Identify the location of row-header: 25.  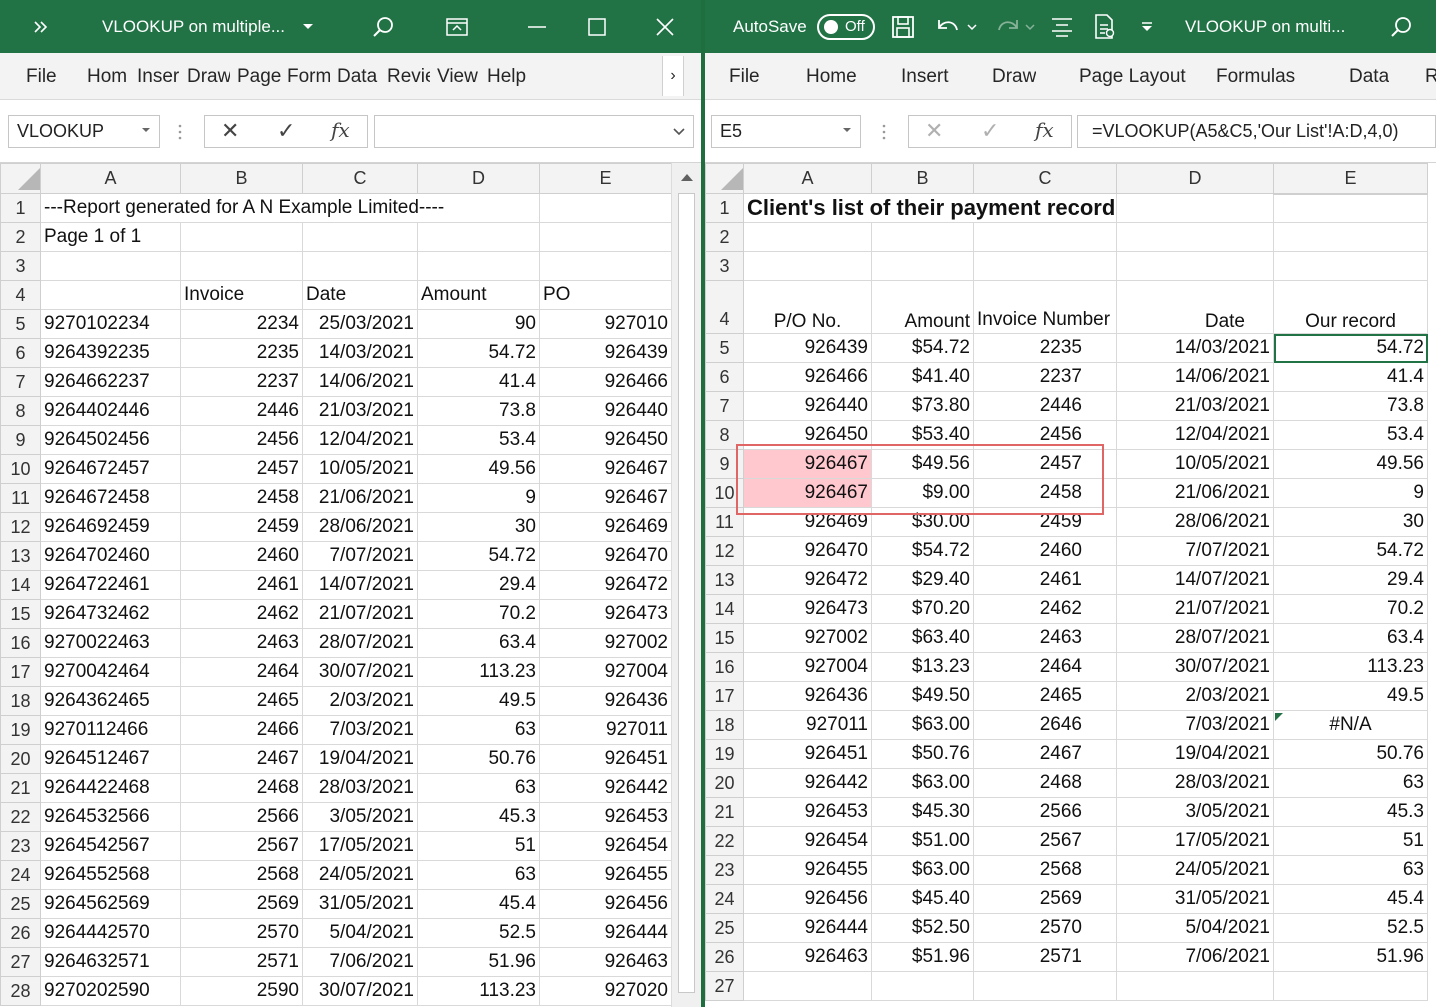
(20, 904).